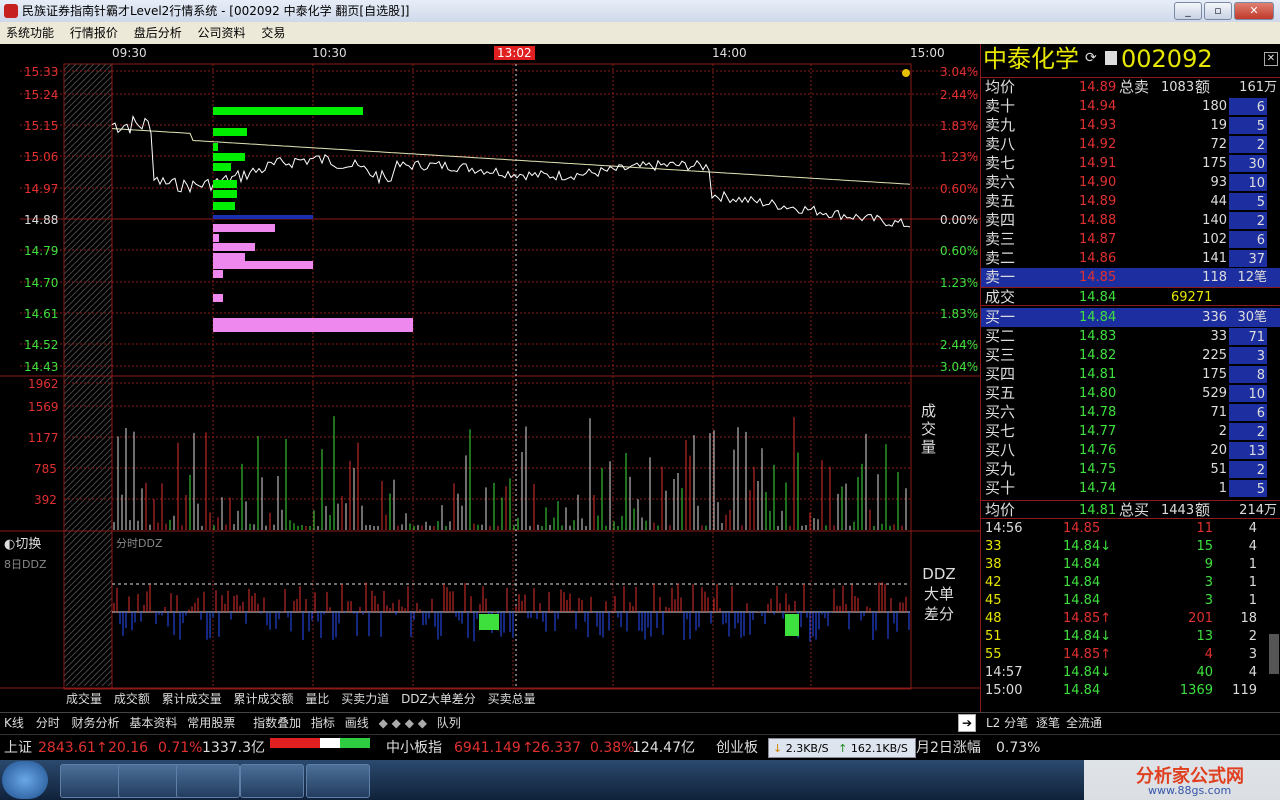 Image resolution: width=1280 pixels, height=800 pixels. Describe the element at coordinates (1254, 11) in the screenshot. I see `close-button: ✕` at that location.